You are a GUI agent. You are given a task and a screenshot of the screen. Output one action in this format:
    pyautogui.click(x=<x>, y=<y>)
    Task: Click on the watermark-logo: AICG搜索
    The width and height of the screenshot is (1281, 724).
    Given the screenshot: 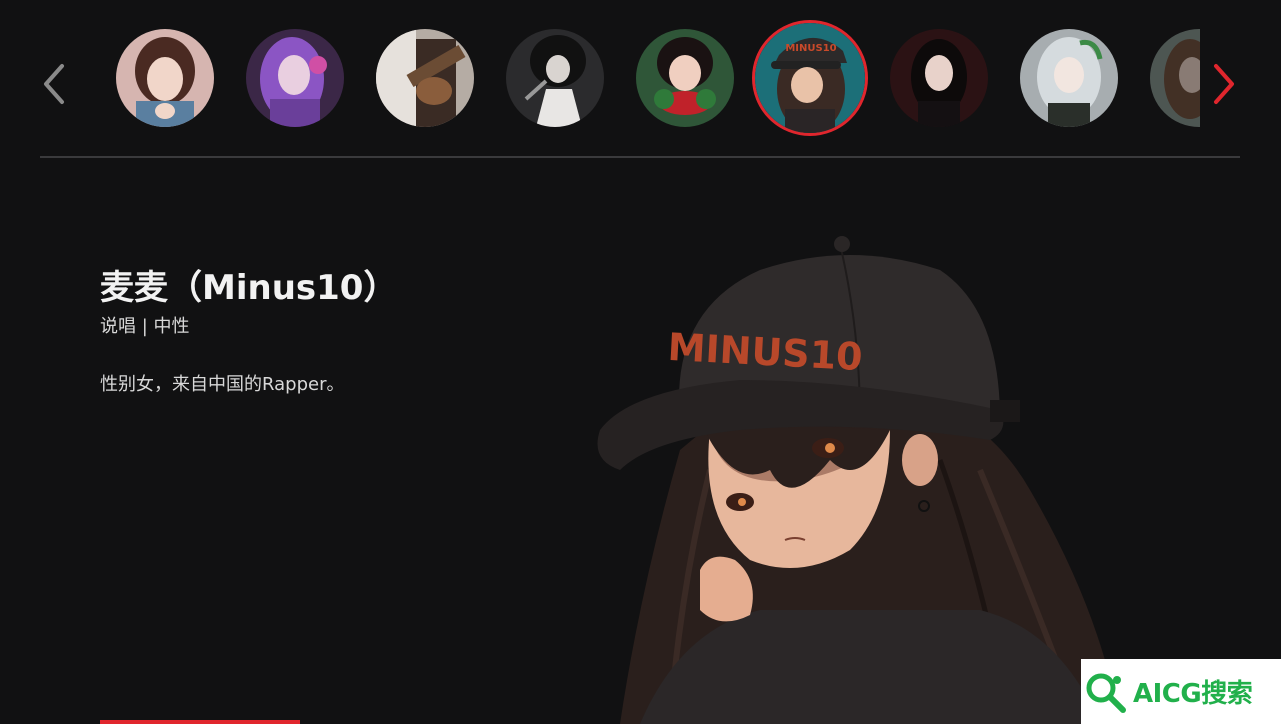 What is the action you would take?
    pyautogui.click(x=1181, y=691)
    